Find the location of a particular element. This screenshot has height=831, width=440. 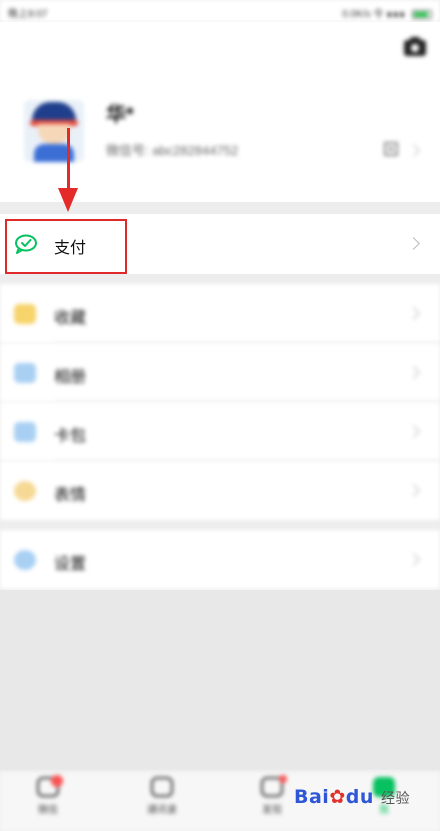

annotation-arrow-shaft is located at coordinates (68, 160).